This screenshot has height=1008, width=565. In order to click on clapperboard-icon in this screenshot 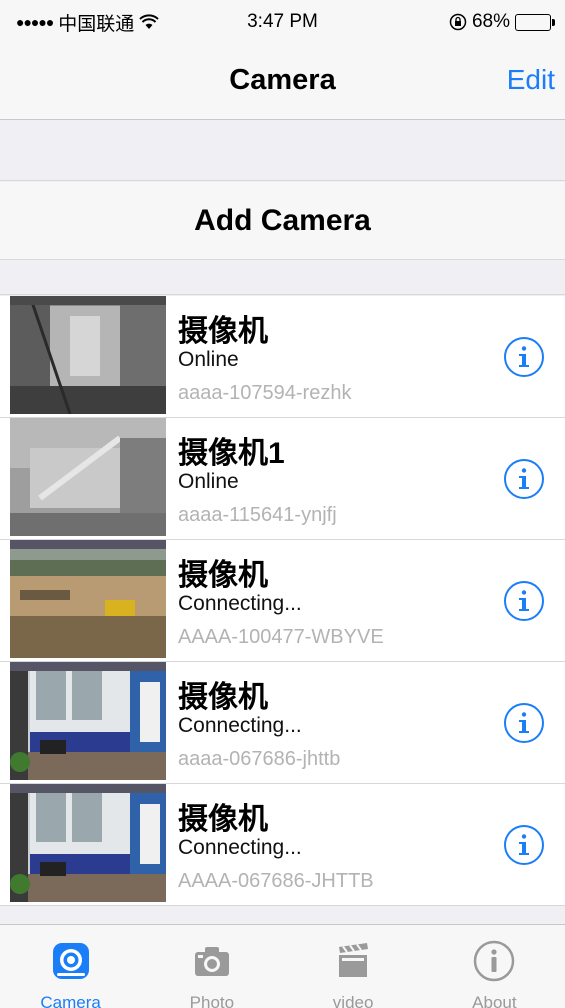, I will do `click(353, 961)`.